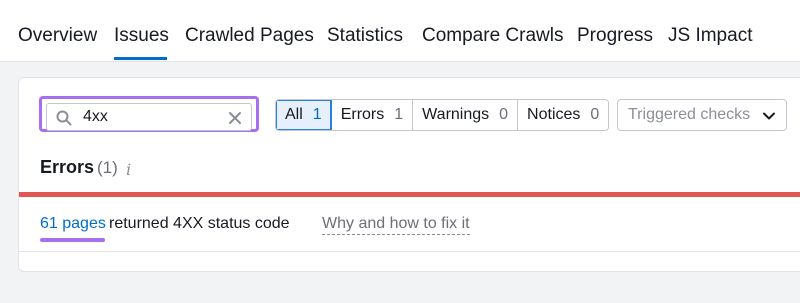 This screenshot has width=800, height=303. Describe the element at coordinates (492, 36) in the screenshot. I see `tab-compare-crawls: Compare Crawls` at that location.